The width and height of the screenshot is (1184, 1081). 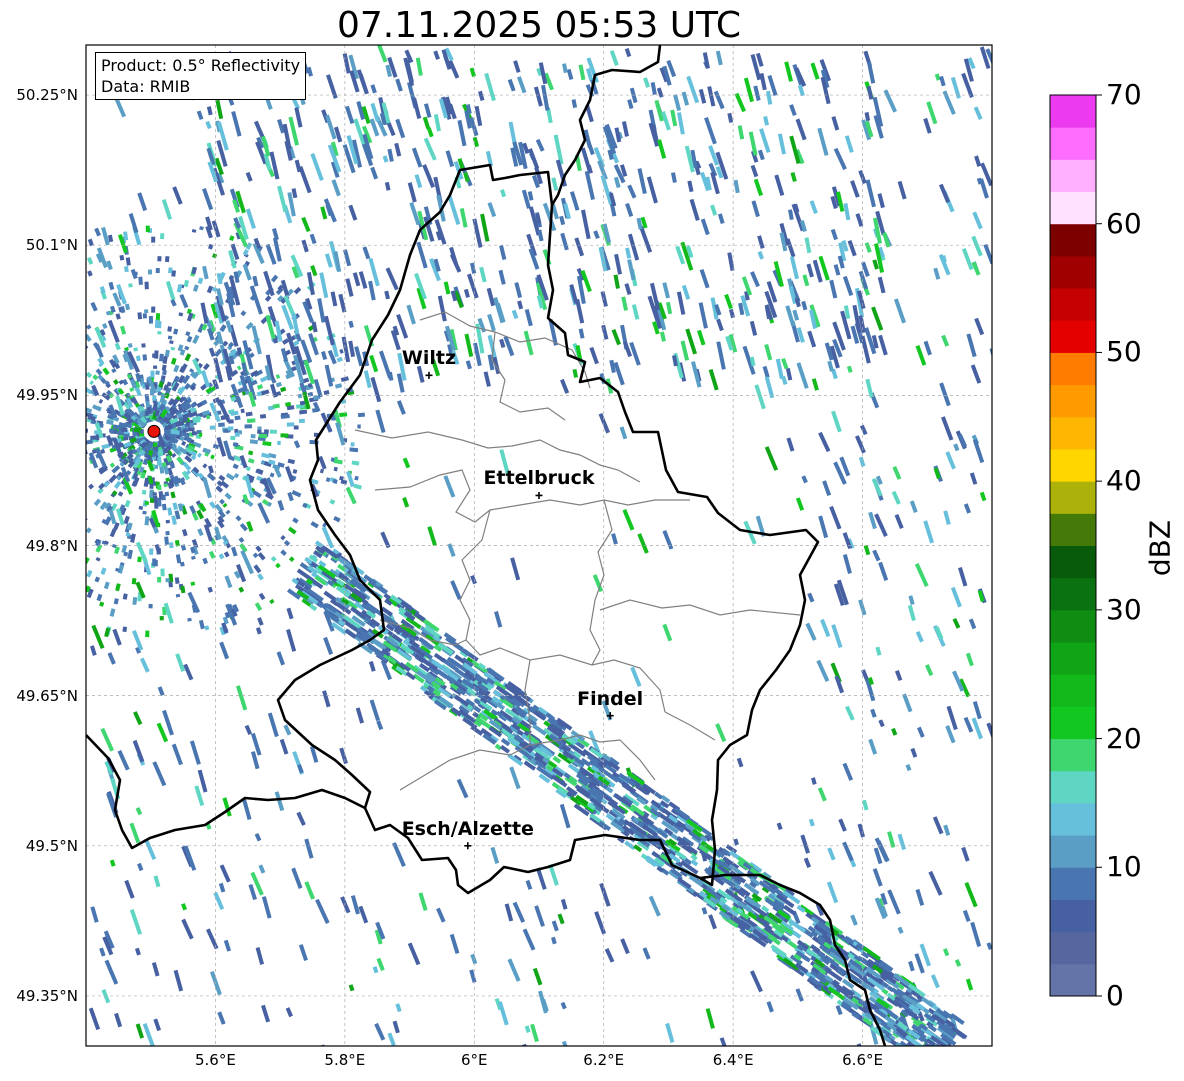 I want to click on colorbar-tick-label: 40, so click(x=1124, y=481).